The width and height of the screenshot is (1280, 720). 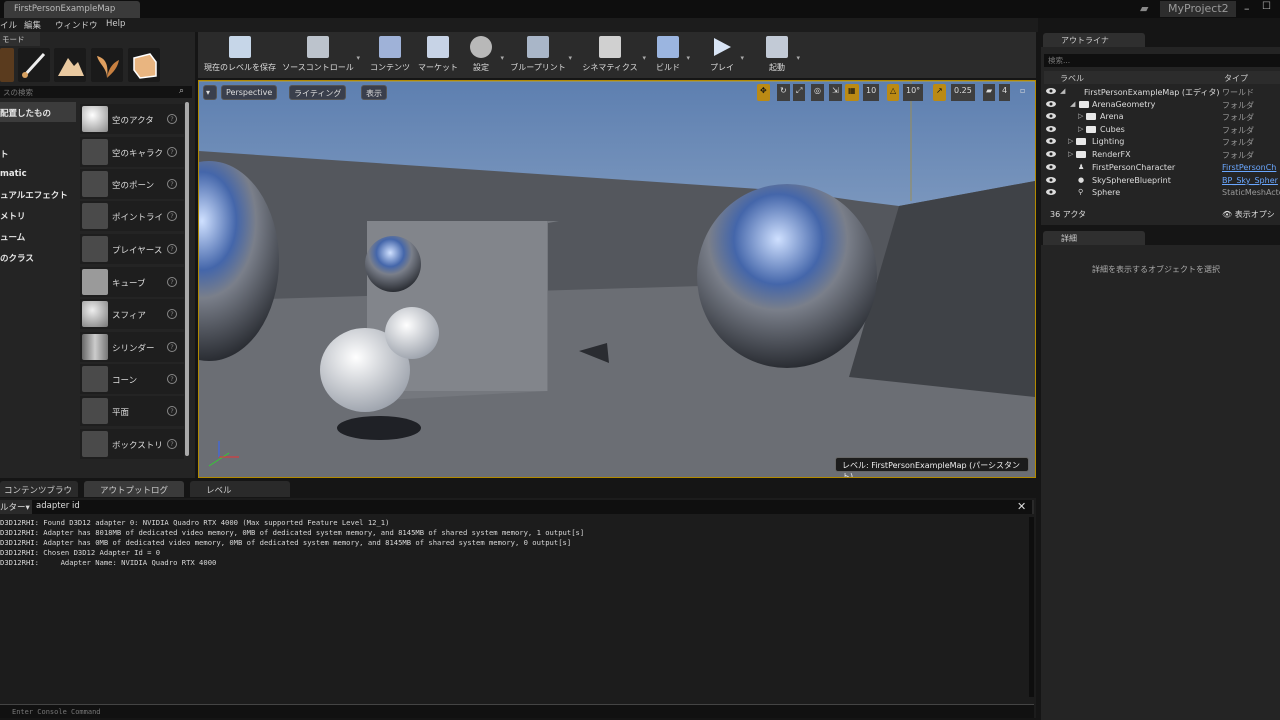 What do you see at coordinates (134, 489) in the screenshot?
I see `tab-output-log: アウトプットログ` at bounding box center [134, 489].